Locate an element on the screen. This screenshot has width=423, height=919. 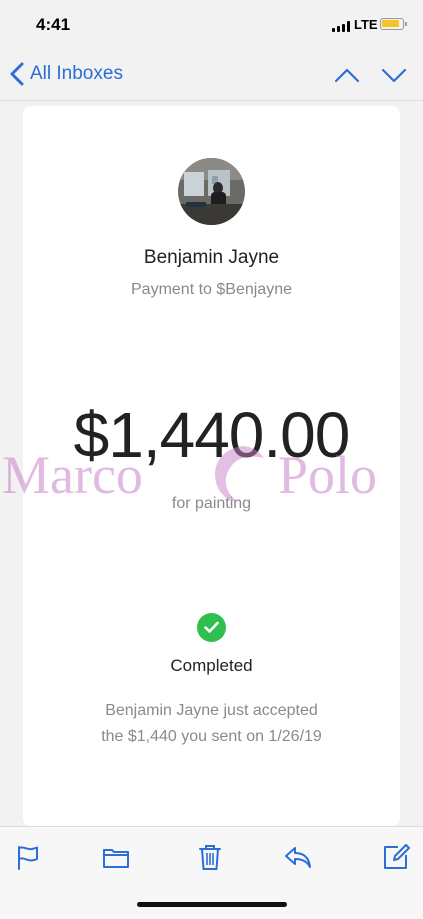
signal-icon is located at coordinates (341, 26).